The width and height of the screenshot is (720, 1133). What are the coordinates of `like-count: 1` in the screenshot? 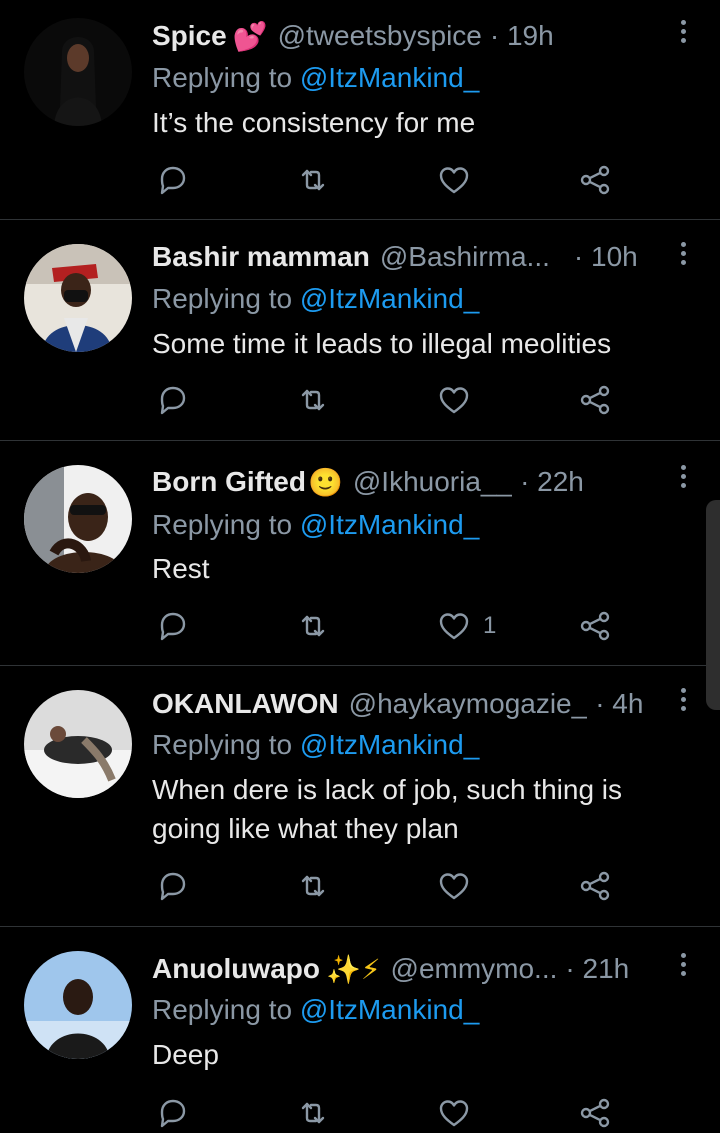 It's located at (490, 625).